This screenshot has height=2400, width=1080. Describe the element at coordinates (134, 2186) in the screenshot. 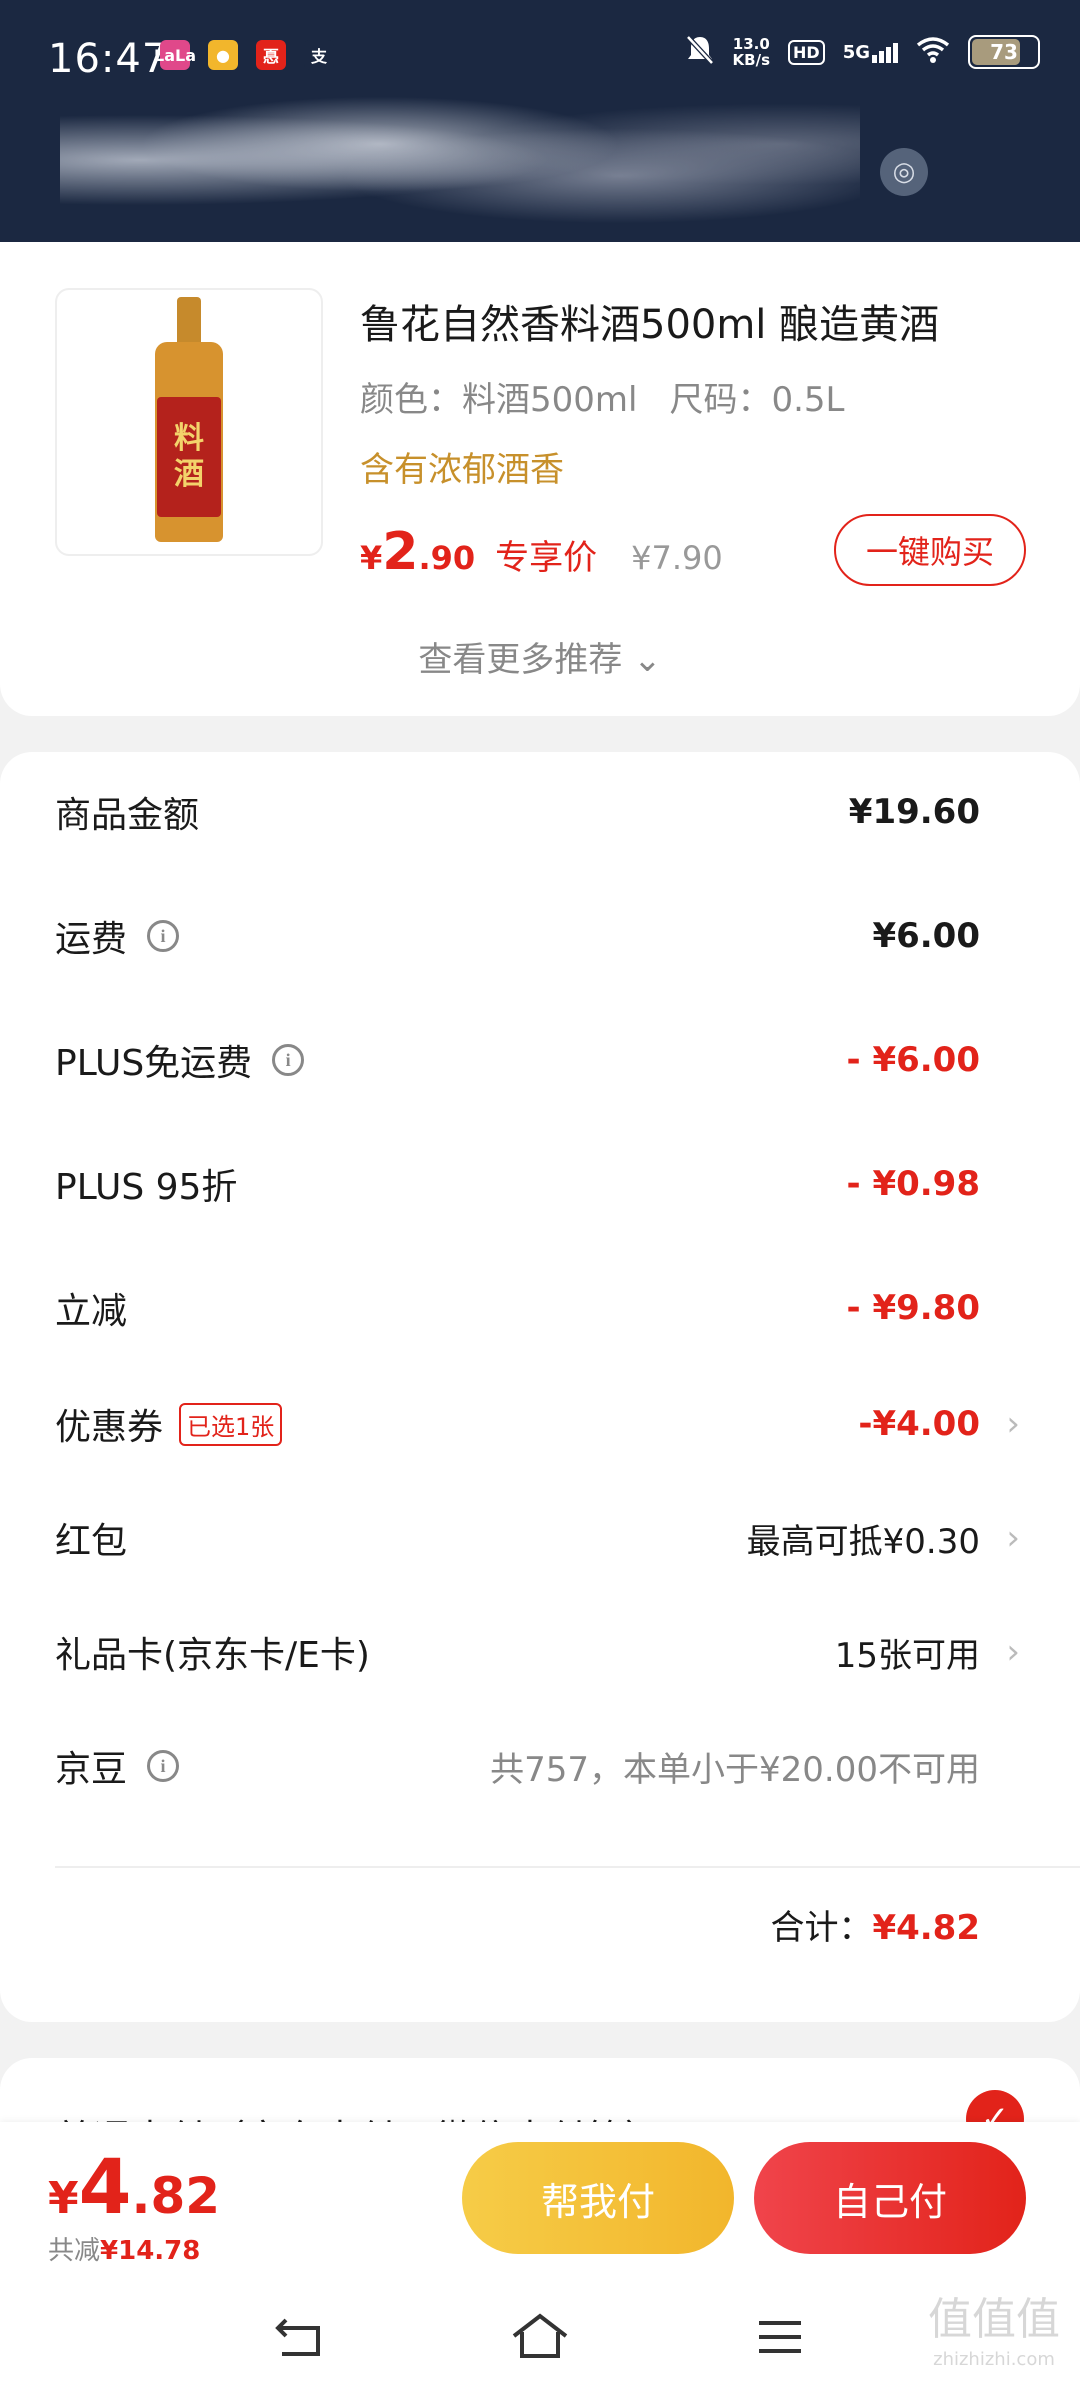

I see `final-price: ¥ 4 .82` at that location.